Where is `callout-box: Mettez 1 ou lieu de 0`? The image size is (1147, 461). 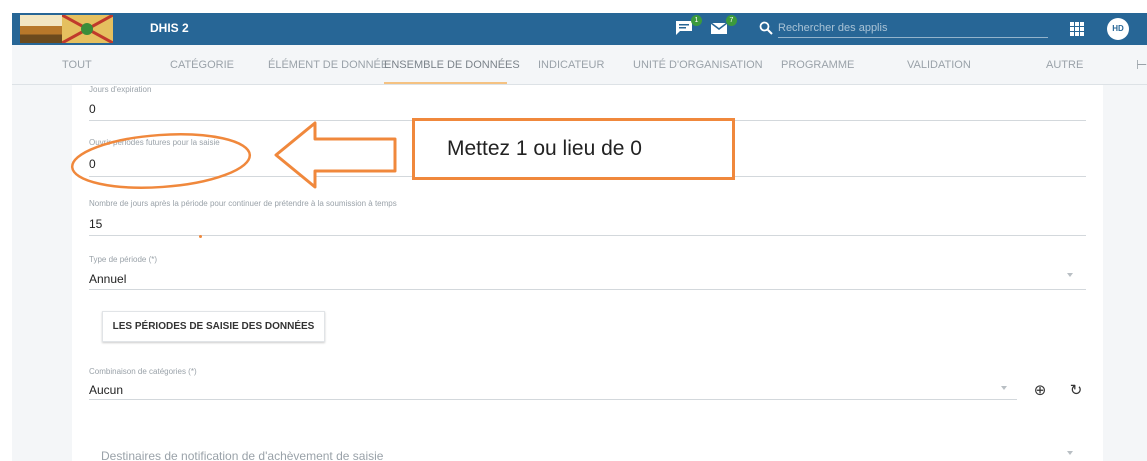
callout-box: Mettez 1 ou lieu de 0 is located at coordinates (573, 149).